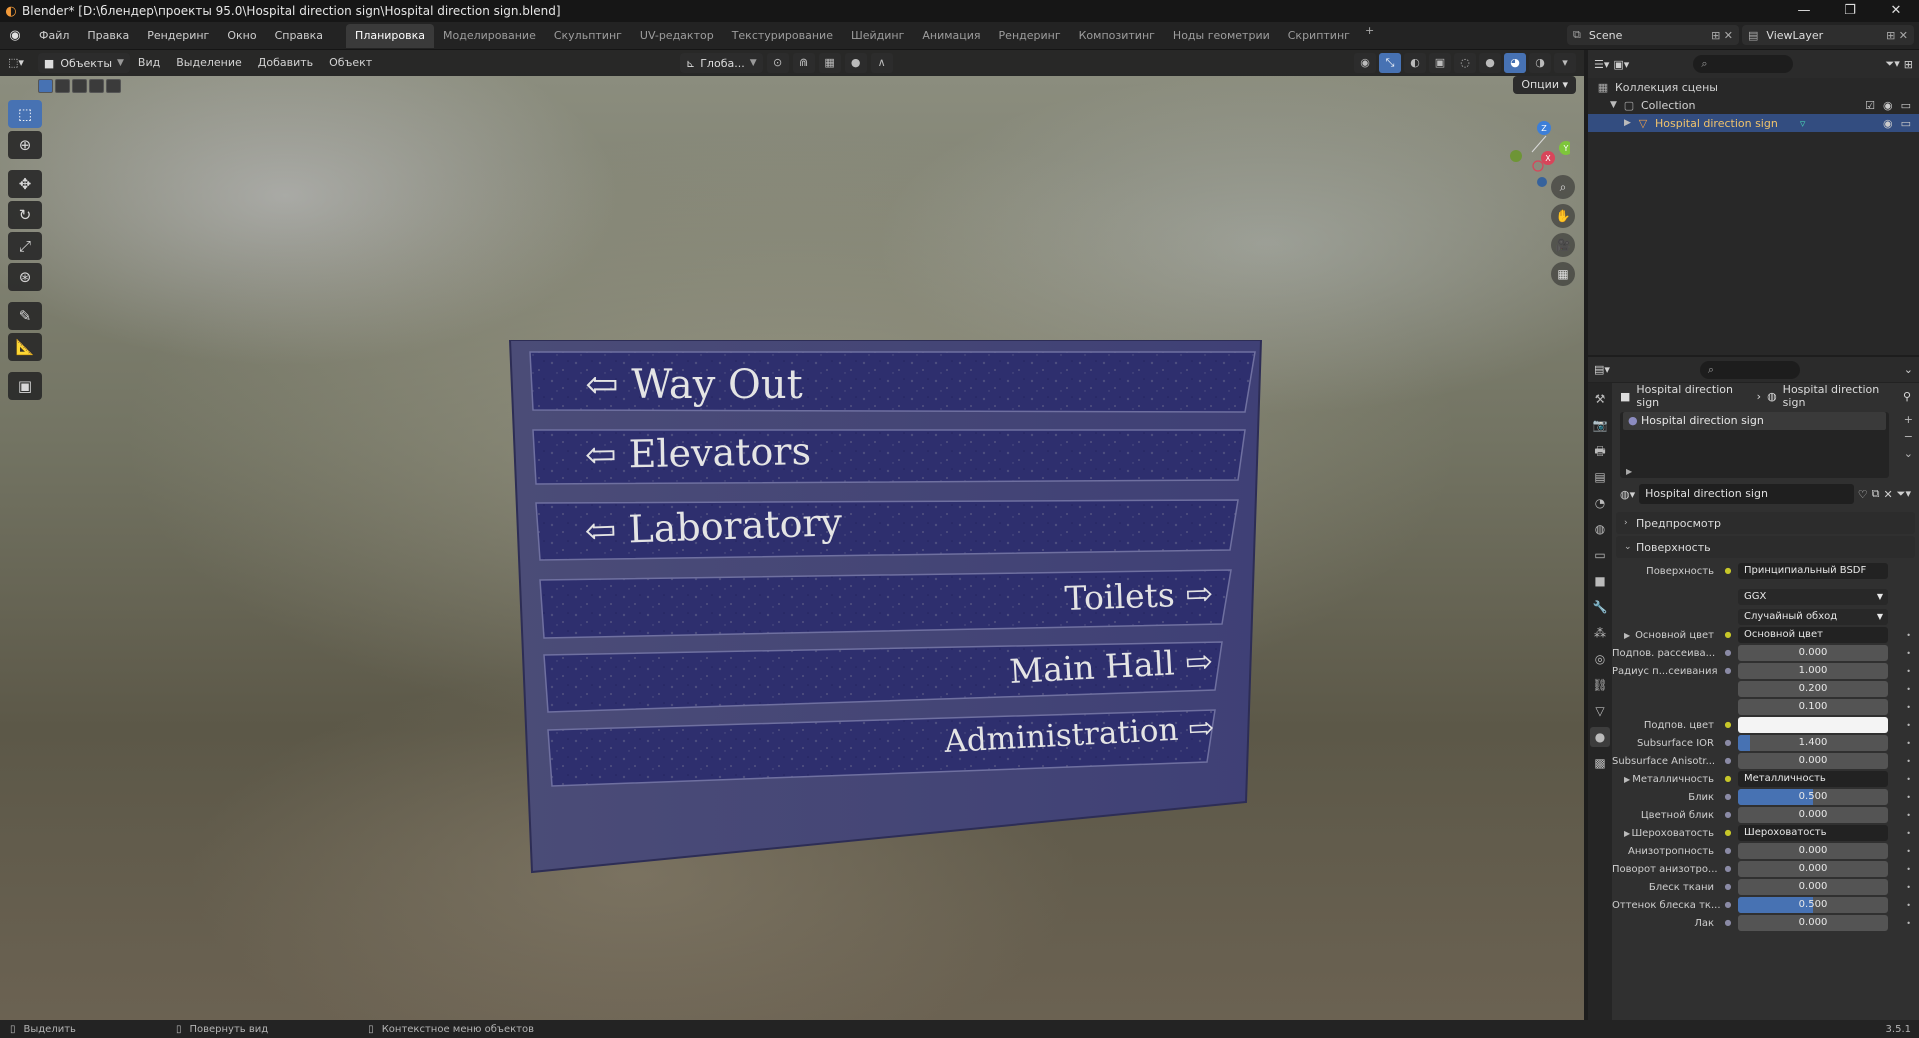 This screenshot has height=1038, width=1919. Describe the element at coordinates (1876, 494) in the screenshot. I see `duplicate-material-icon: ⧉` at that location.